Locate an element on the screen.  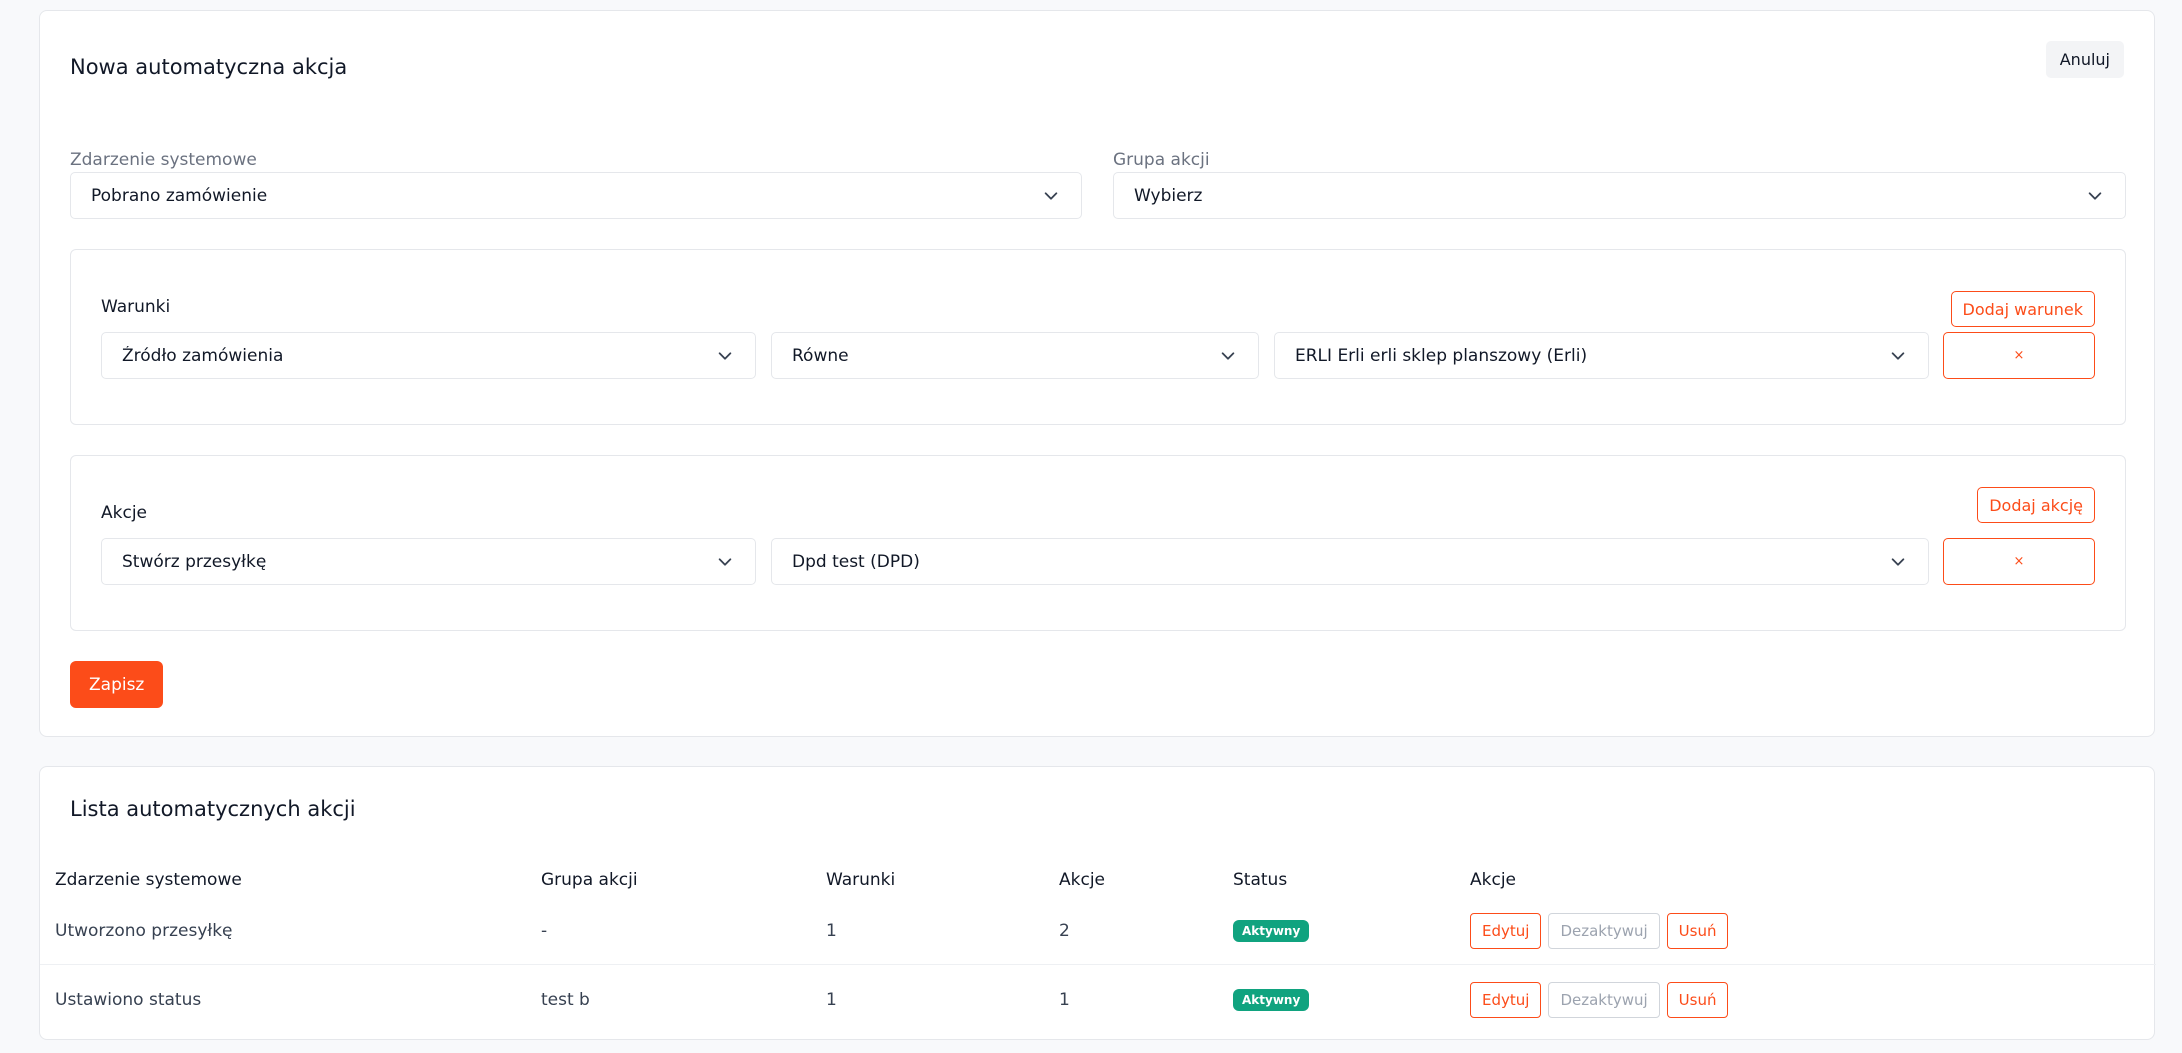
remove-action-button: × is located at coordinates (2019, 561).